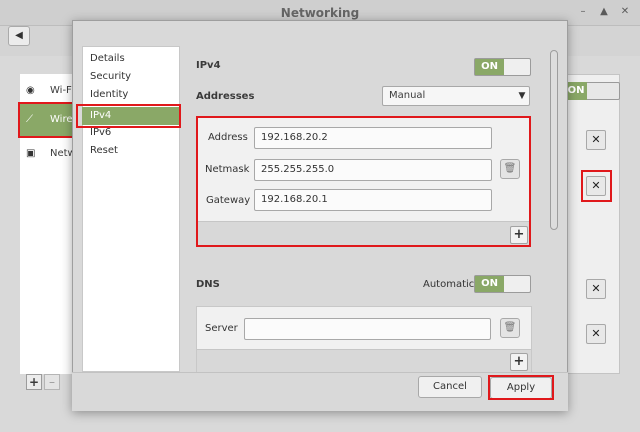 Image resolution: width=640 pixels, height=432 pixels. Describe the element at coordinates (62, 90) in the screenshot. I see `sidebar-item-label: Wi-Fi` at that location.